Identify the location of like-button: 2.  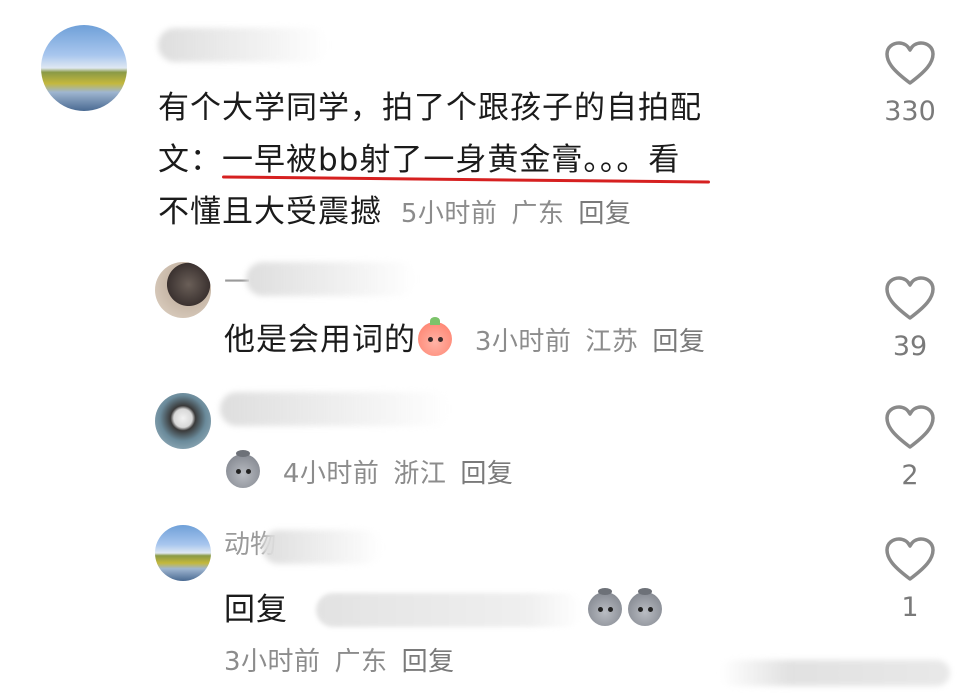
(910, 447).